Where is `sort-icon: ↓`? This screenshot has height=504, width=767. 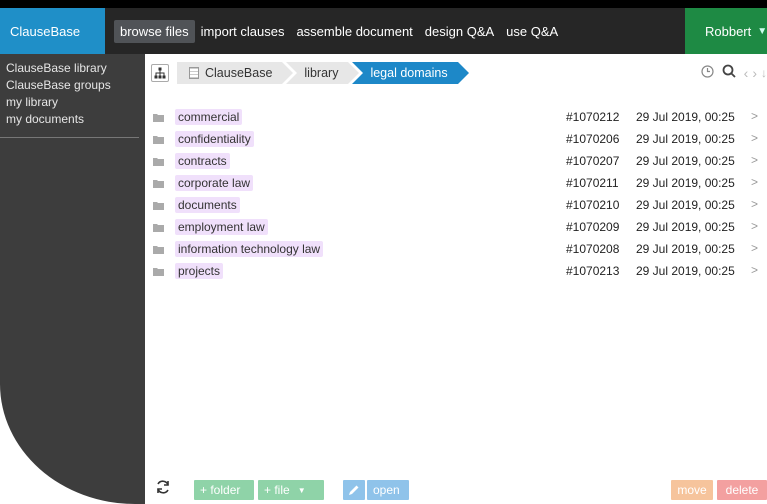
sort-icon: ↓ is located at coordinates (764, 73).